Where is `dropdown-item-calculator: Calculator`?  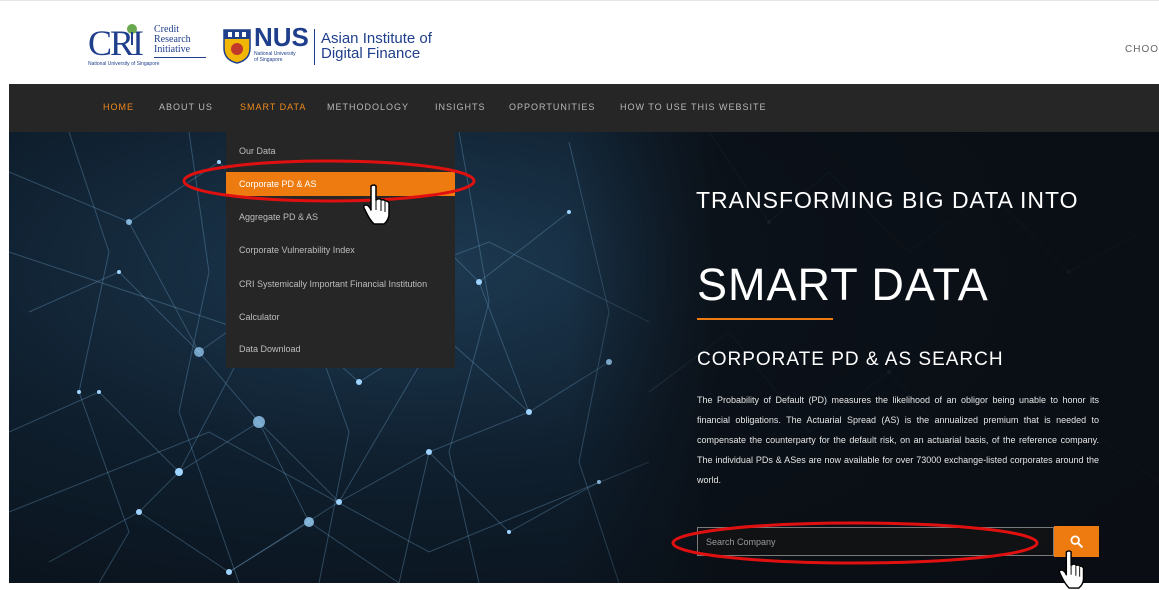
dropdown-item-calculator: Calculator is located at coordinates (340, 317).